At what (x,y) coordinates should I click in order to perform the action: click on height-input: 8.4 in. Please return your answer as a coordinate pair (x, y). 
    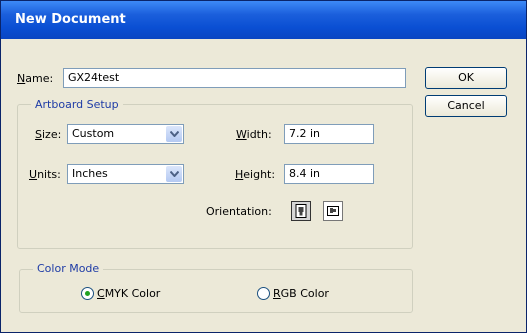
    Looking at the image, I should click on (329, 174).